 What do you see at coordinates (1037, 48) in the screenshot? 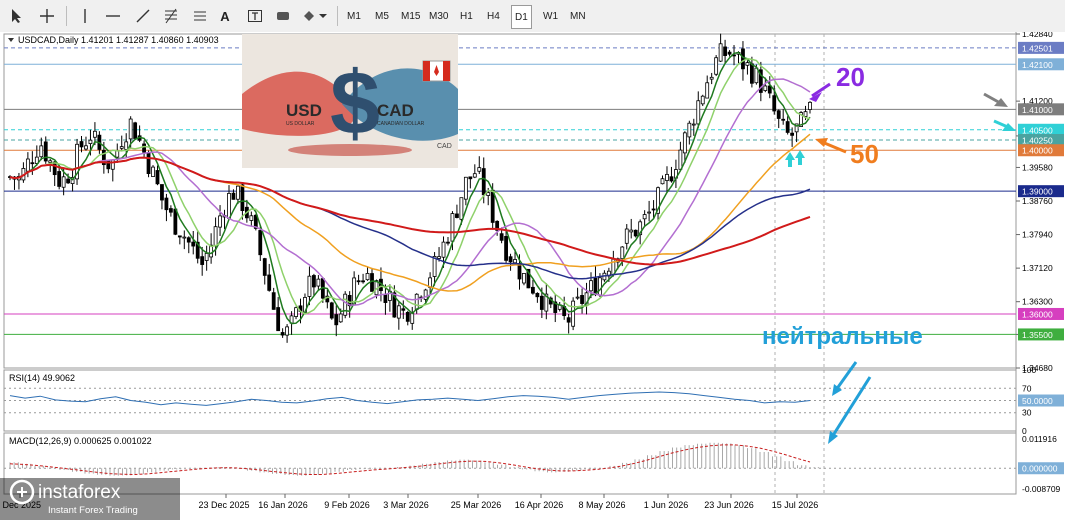
I see `level-label: 1.42501` at bounding box center [1037, 48].